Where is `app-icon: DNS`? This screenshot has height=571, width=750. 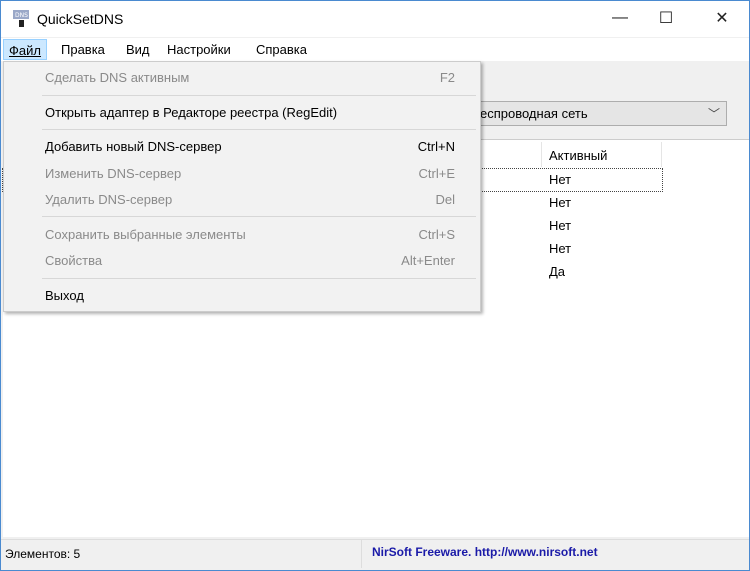
app-icon: DNS is located at coordinates (21, 18).